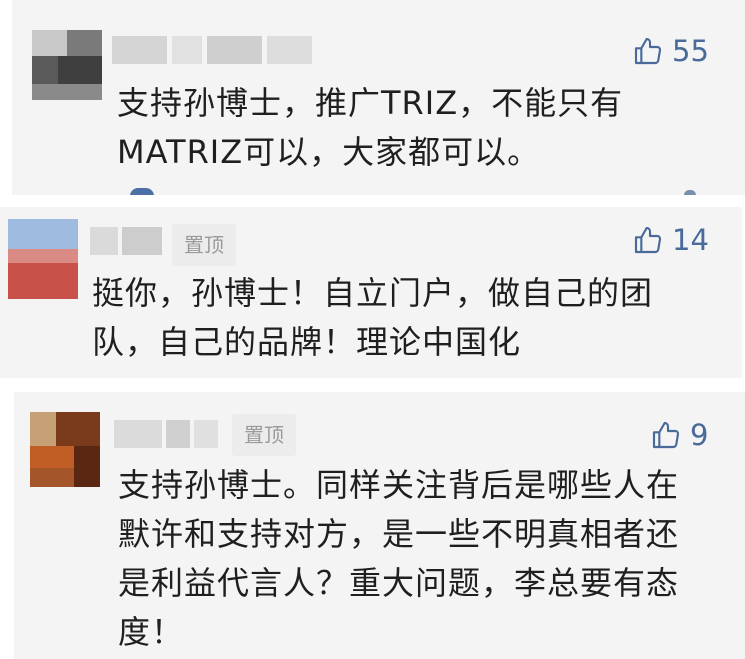 The image size is (745, 659). I want to click on like-count: 55, so click(690, 51).